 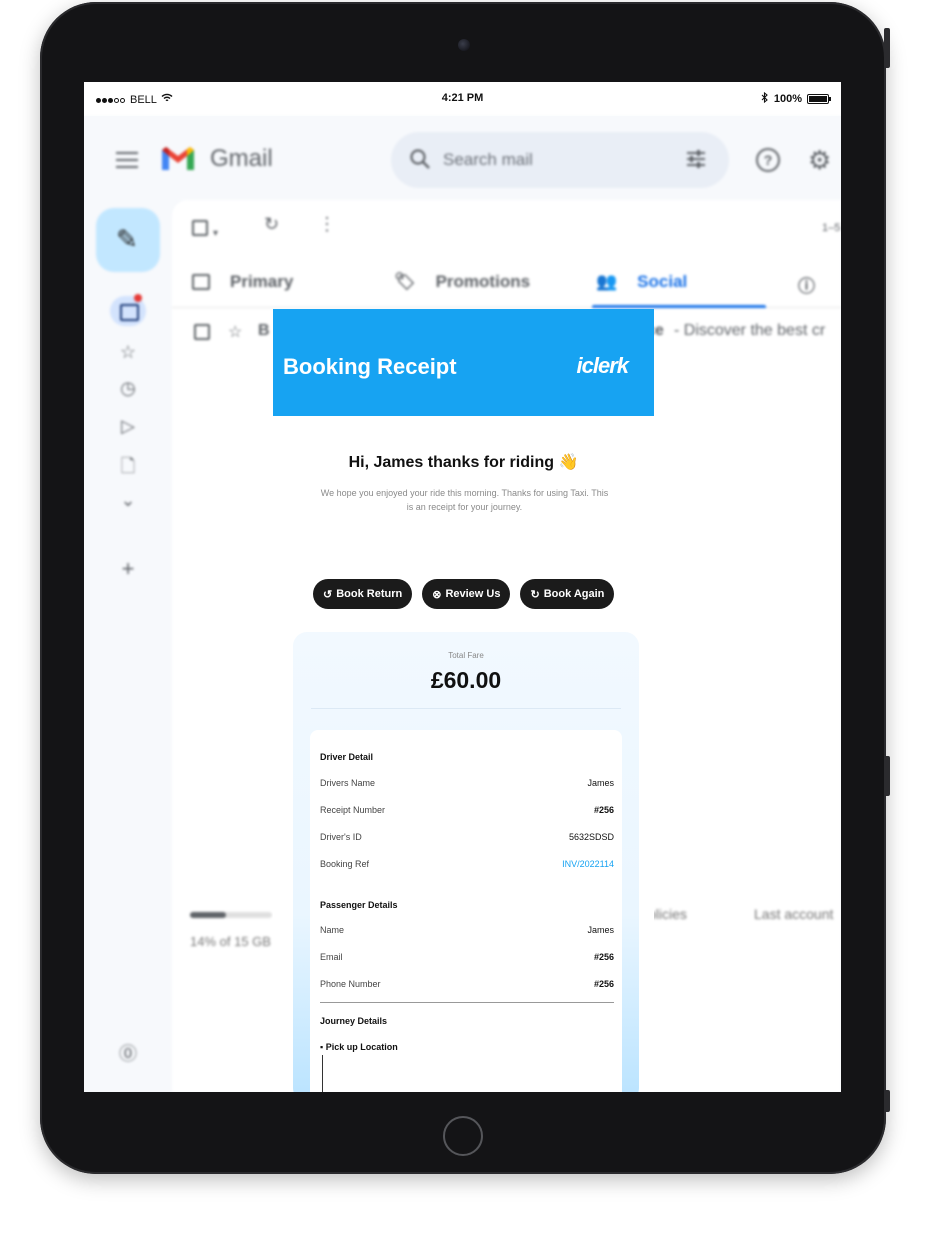 What do you see at coordinates (231, 930) in the screenshot?
I see `storage-meter: 14% of 15 GB` at bounding box center [231, 930].